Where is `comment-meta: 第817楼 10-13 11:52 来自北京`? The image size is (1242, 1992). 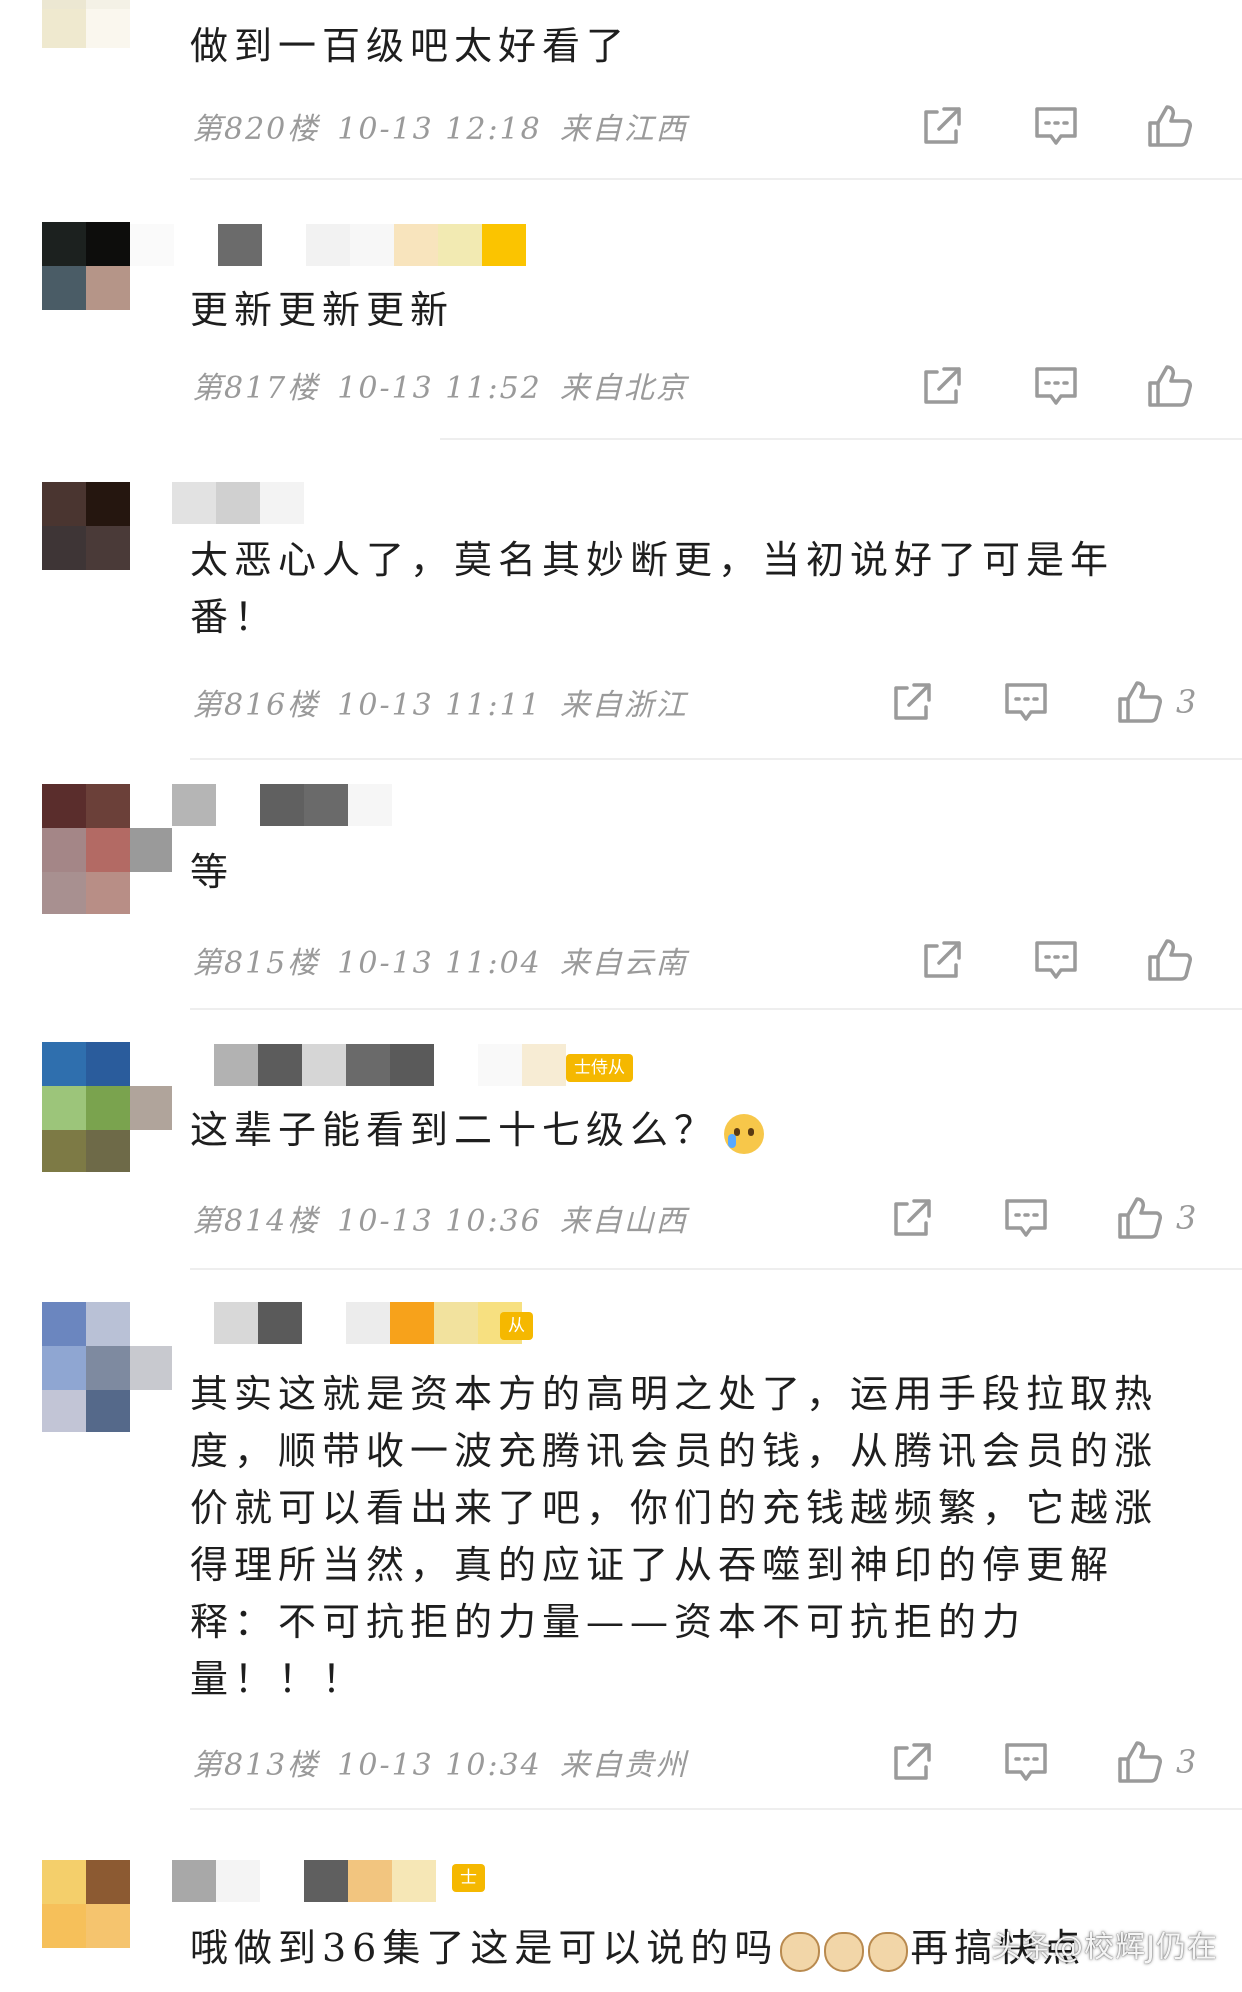 comment-meta: 第817楼 10-13 11:52 来自北京 is located at coordinates (449, 385).